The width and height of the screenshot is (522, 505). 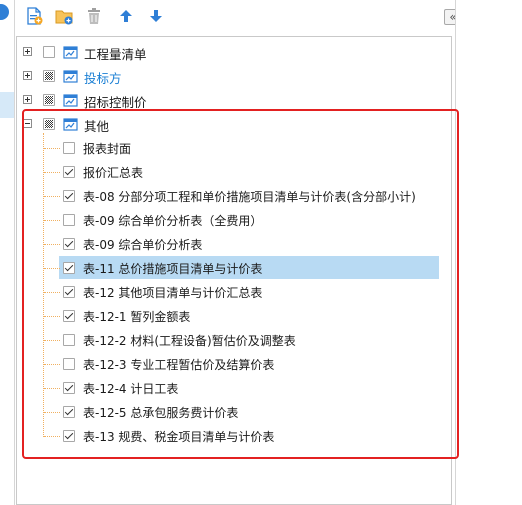 What do you see at coordinates (234, 148) in the screenshot?
I see `tree-child-item: 报表封面` at bounding box center [234, 148].